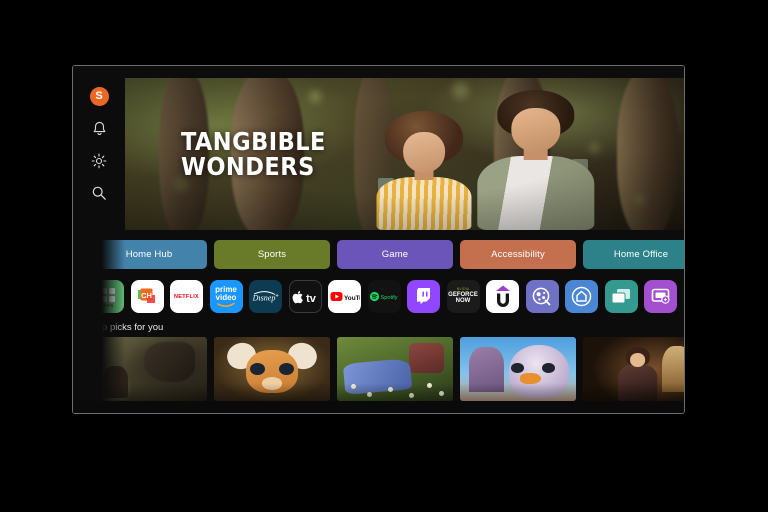  I want to click on app-multi-view, so click(621, 296).